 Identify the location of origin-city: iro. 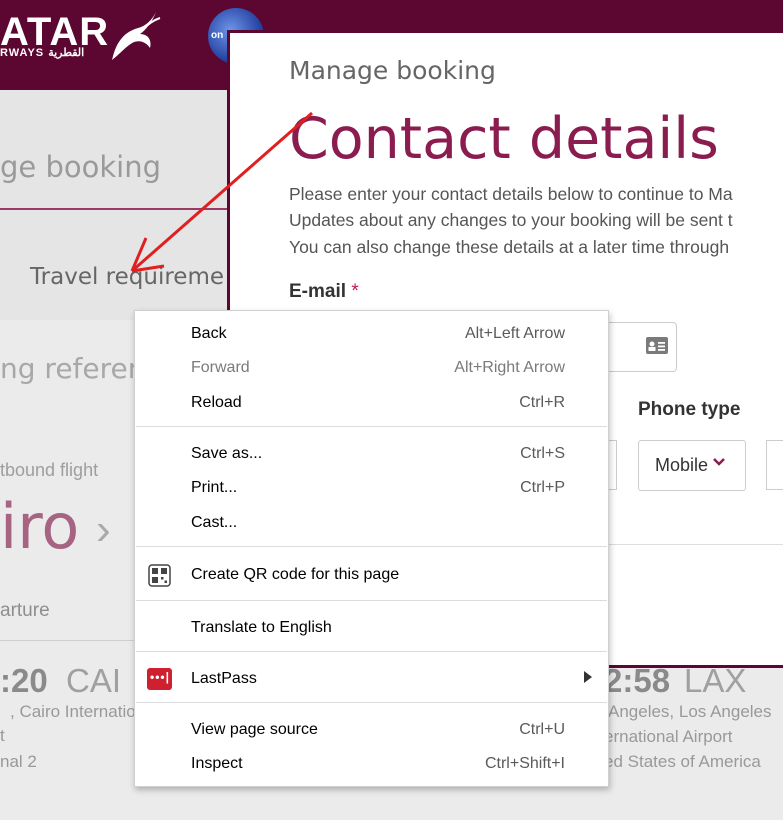
(40, 526).